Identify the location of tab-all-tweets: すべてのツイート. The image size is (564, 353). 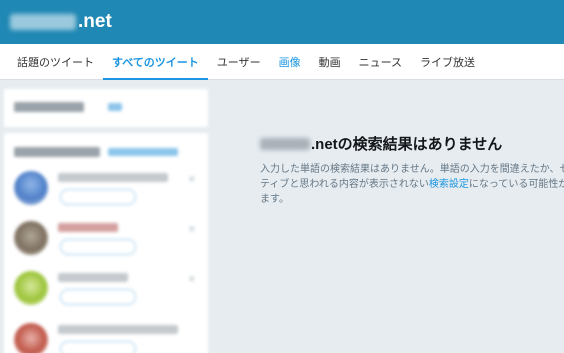
(155, 62).